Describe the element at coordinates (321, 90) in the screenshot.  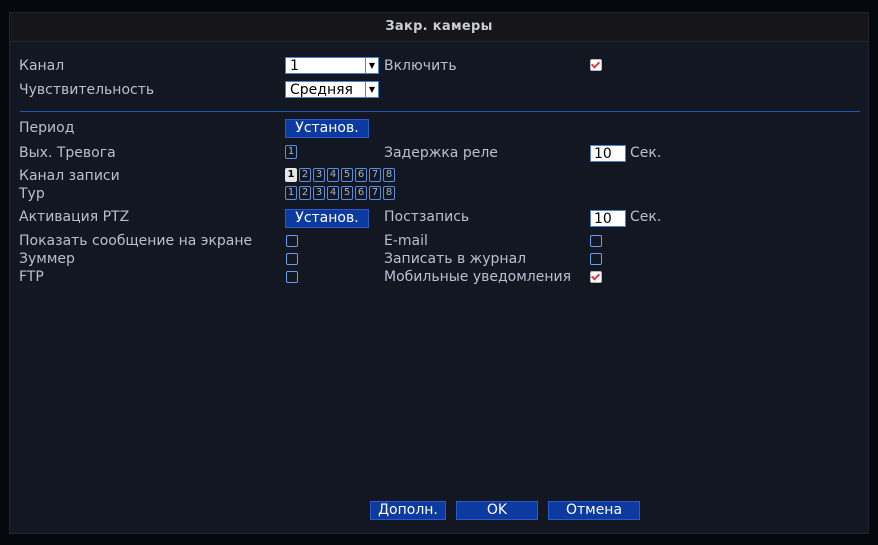
I see `sensitivity-value: Средняя` at that location.